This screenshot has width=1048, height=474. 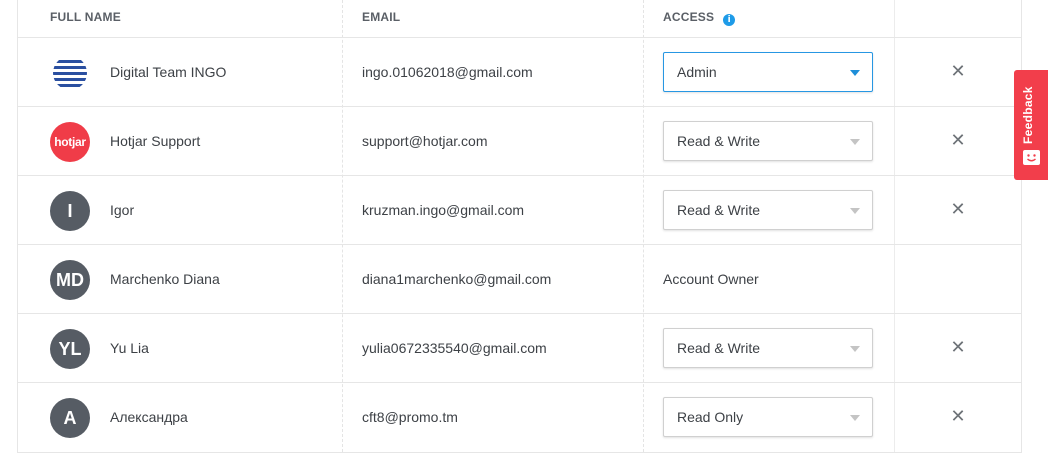 What do you see at coordinates (410, 417) in the screenshot?
I see `member-email: cft8@promo.tm` at bounding box center [410, 417].